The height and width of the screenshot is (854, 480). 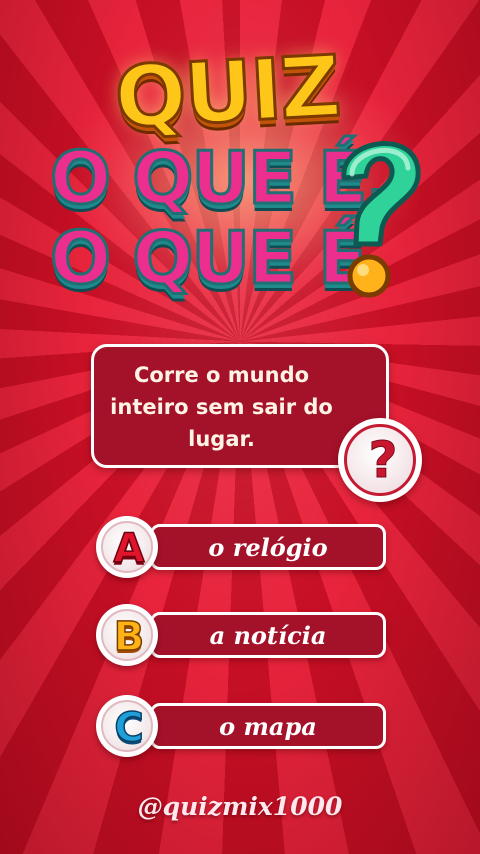 What do you see at coordinates (383, 460) in the screenshot?
I see `question-mark-badge-icon: ?` at bounding box center [383, 460].